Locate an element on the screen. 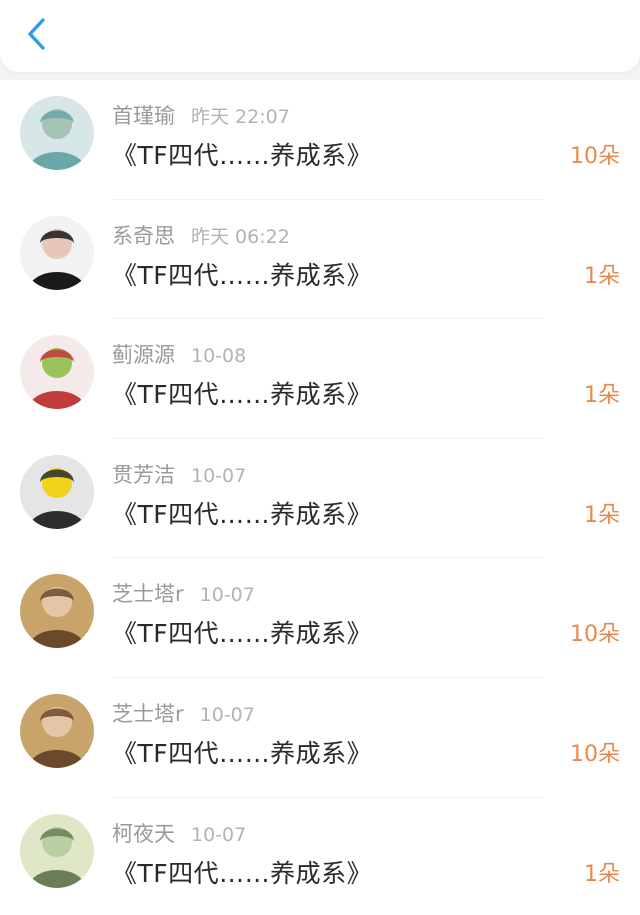 The width and height of the screenshot is (640, 915). list-item: 蓟源源 10-08 《TF四代……养成系》 1朵 is located at coordinates (320, 379).